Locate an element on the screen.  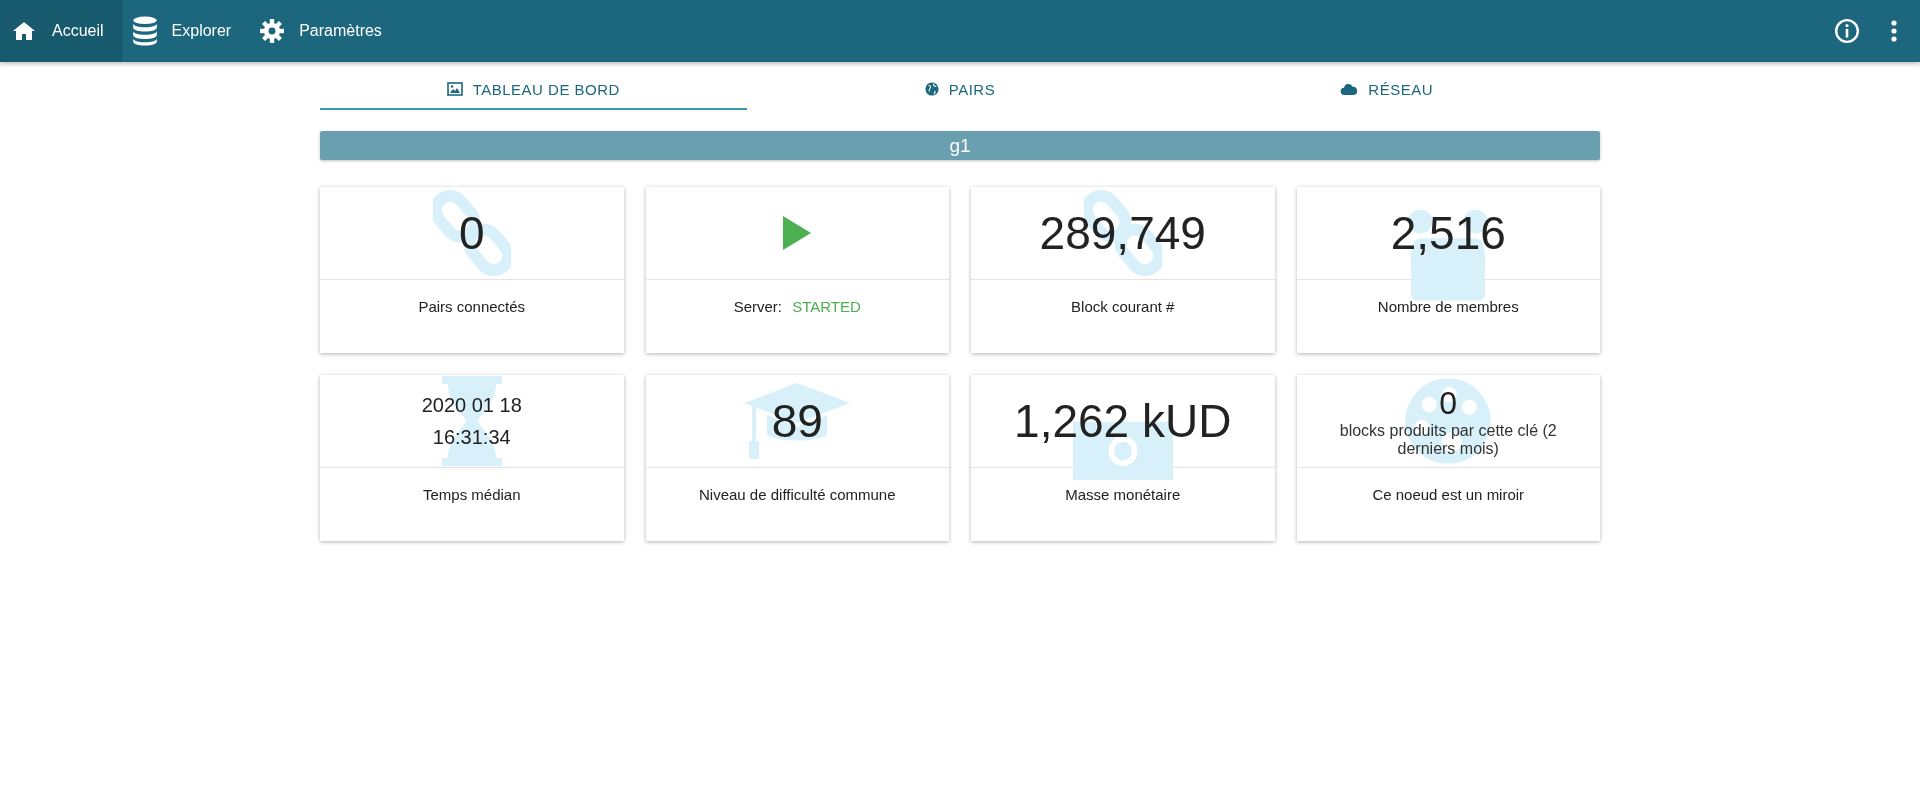
stat-label: Nombre de membres is located at coordinates (1448, 307).